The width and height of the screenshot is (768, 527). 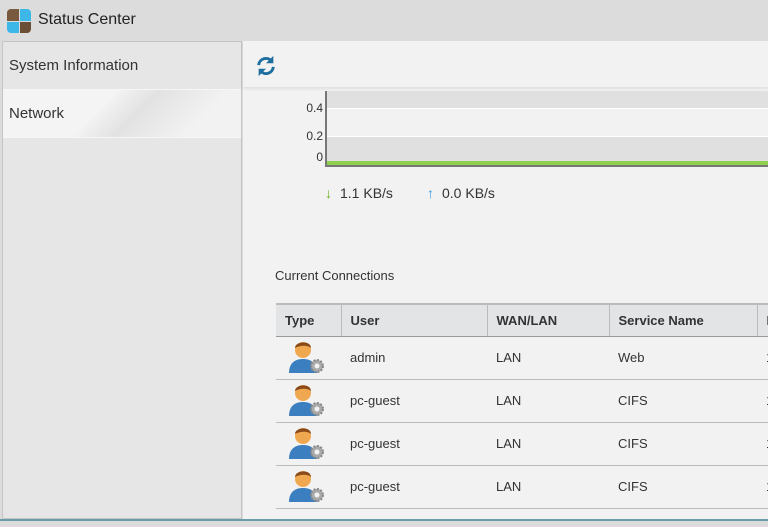 I want to click on connections-title: Current Connections, so click(x=335, y=275).